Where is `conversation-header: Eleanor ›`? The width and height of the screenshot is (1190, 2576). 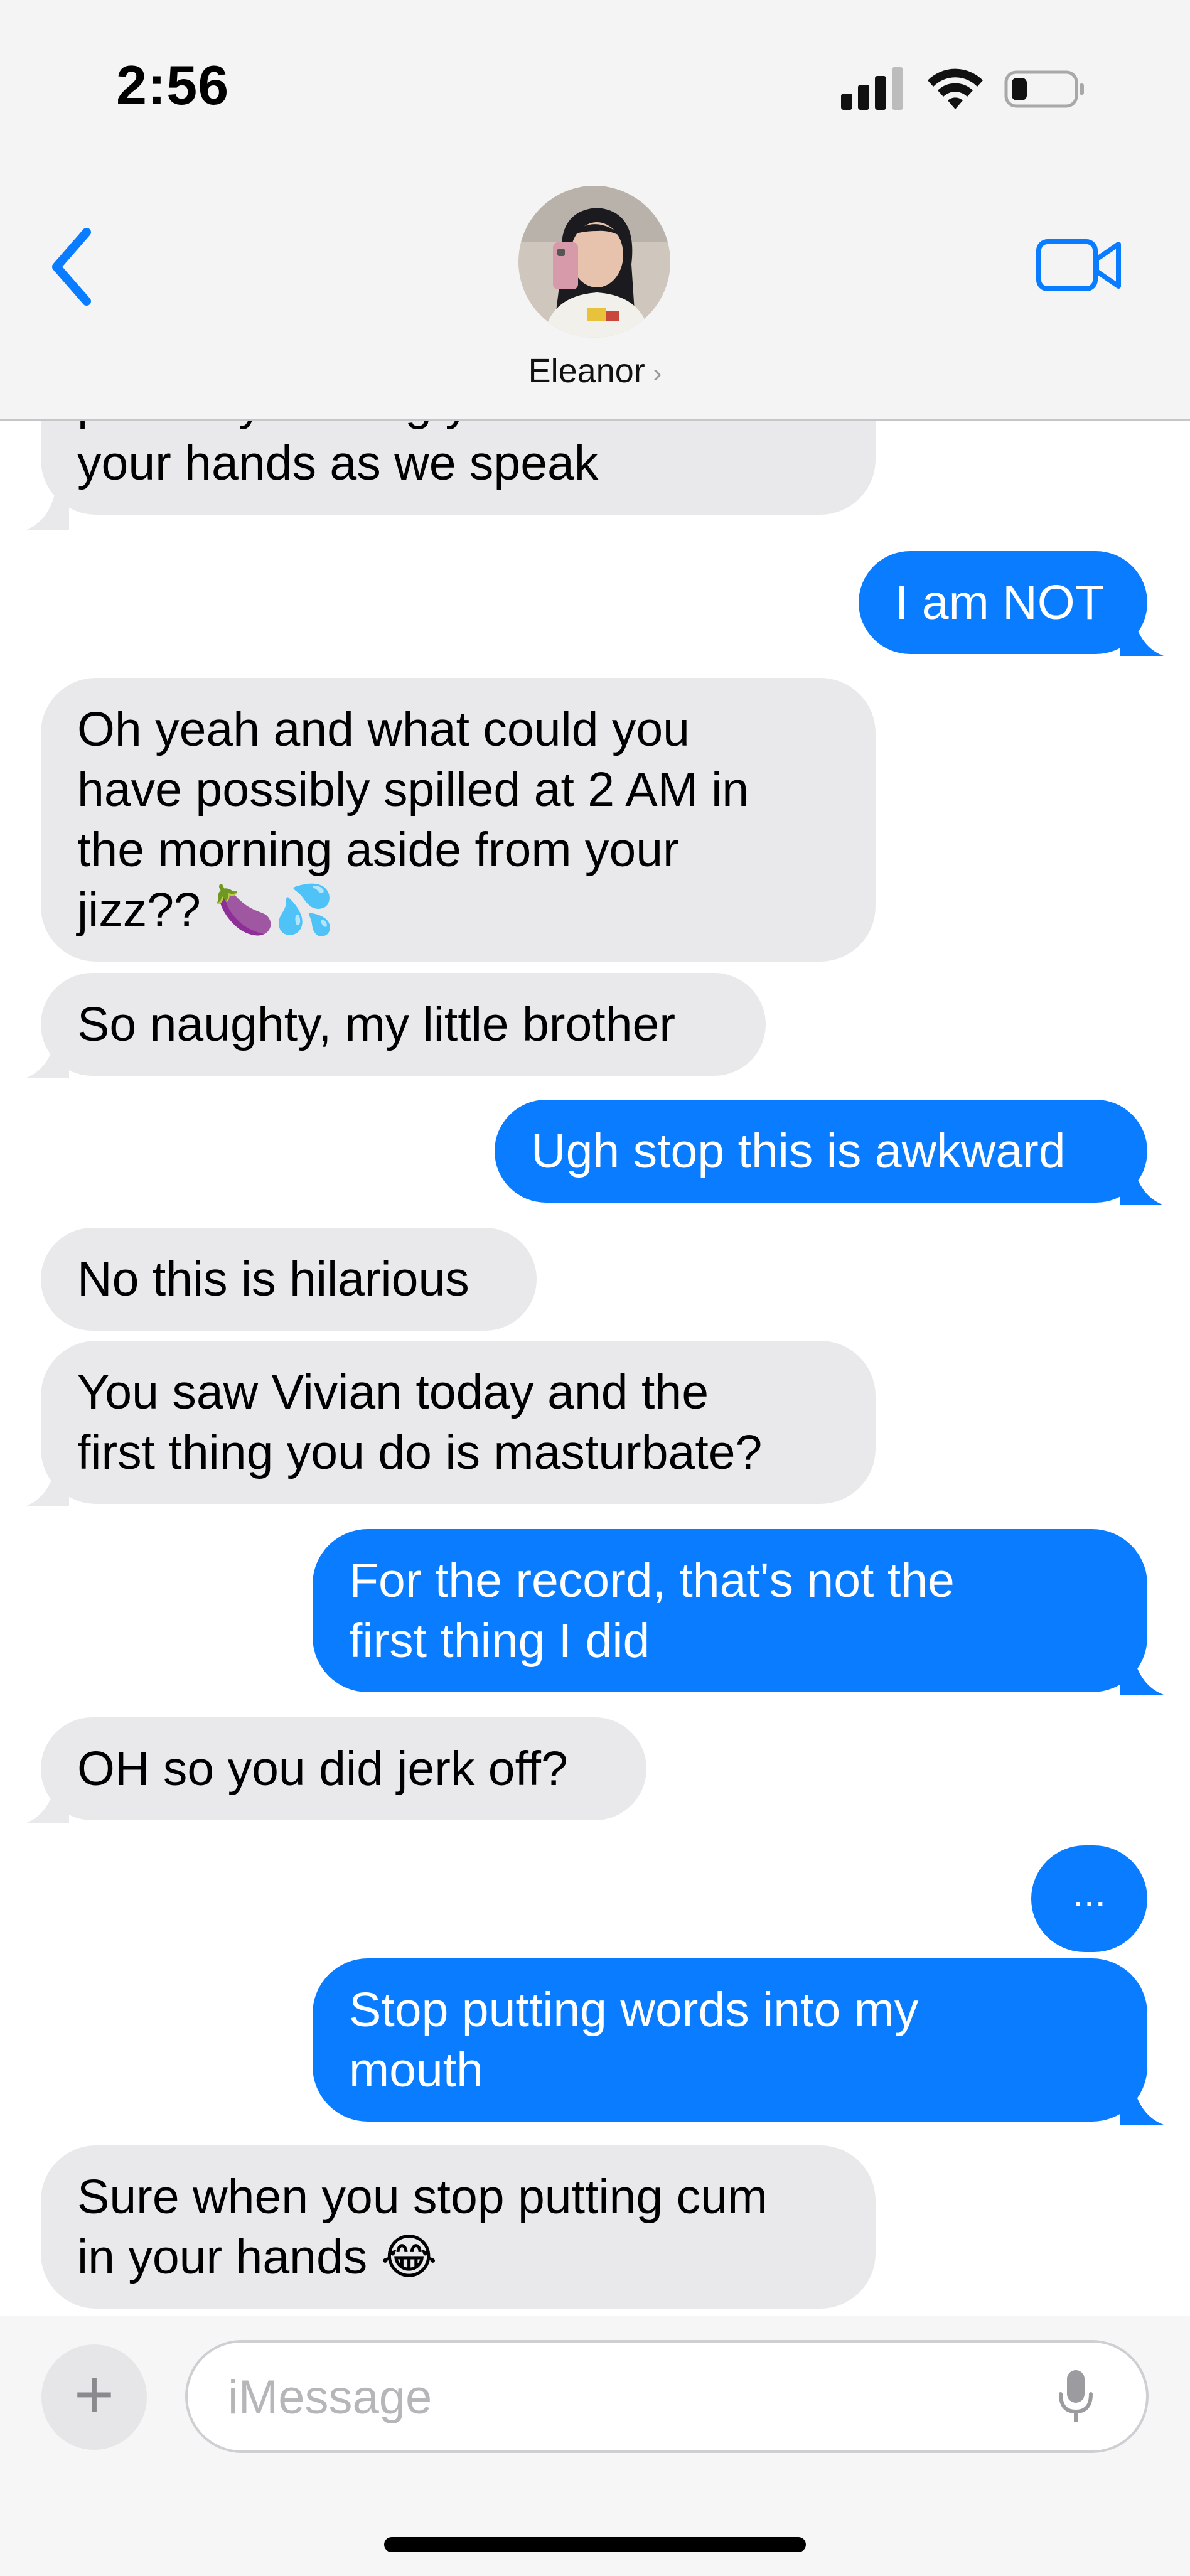 conversation-header: Eleanor › is located at coordinates (595, 289).